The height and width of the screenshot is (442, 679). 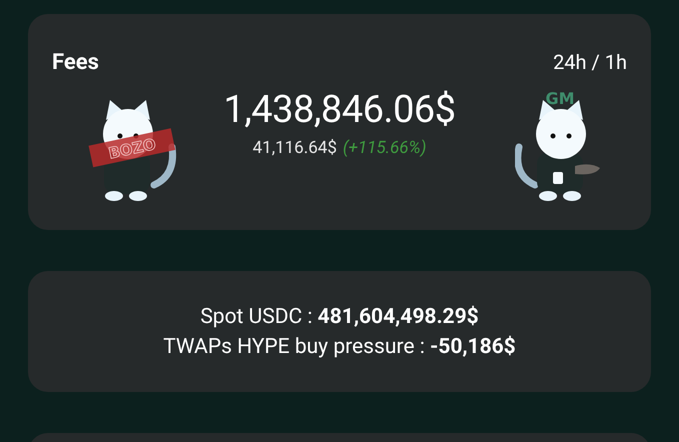 I want to click on stat-line: TWAPs HYPE buy pressure : -50,186$, so click(x=339, y=346).